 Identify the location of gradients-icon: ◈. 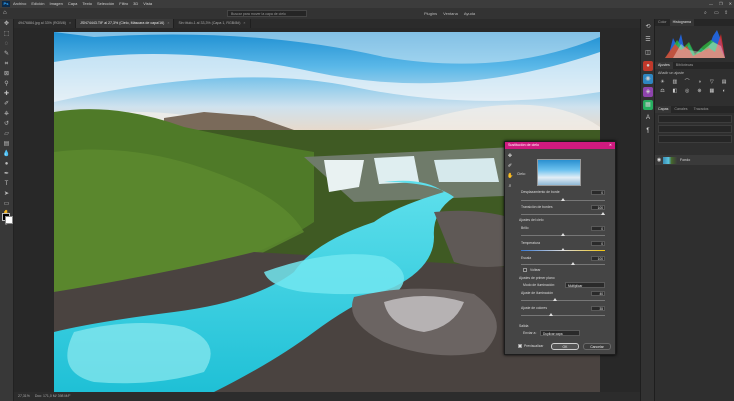
(648, 92).